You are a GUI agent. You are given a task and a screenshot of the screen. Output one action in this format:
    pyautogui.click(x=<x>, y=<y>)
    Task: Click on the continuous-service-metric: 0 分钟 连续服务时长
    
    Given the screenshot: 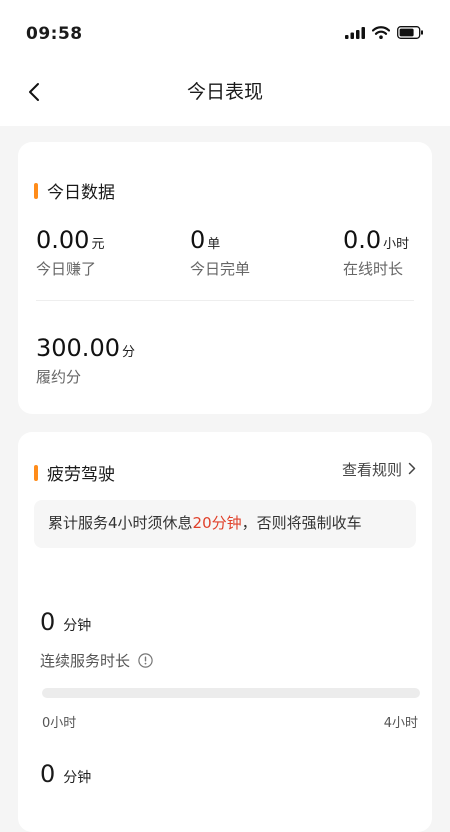 What is the action you would take?
    pyautogui.click(x=96, y=639)
    